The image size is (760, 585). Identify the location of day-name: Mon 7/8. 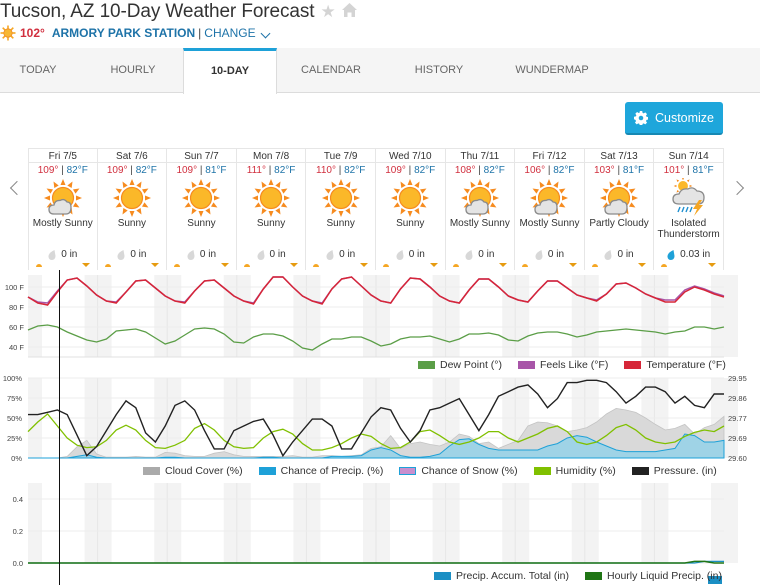
(271, 156).